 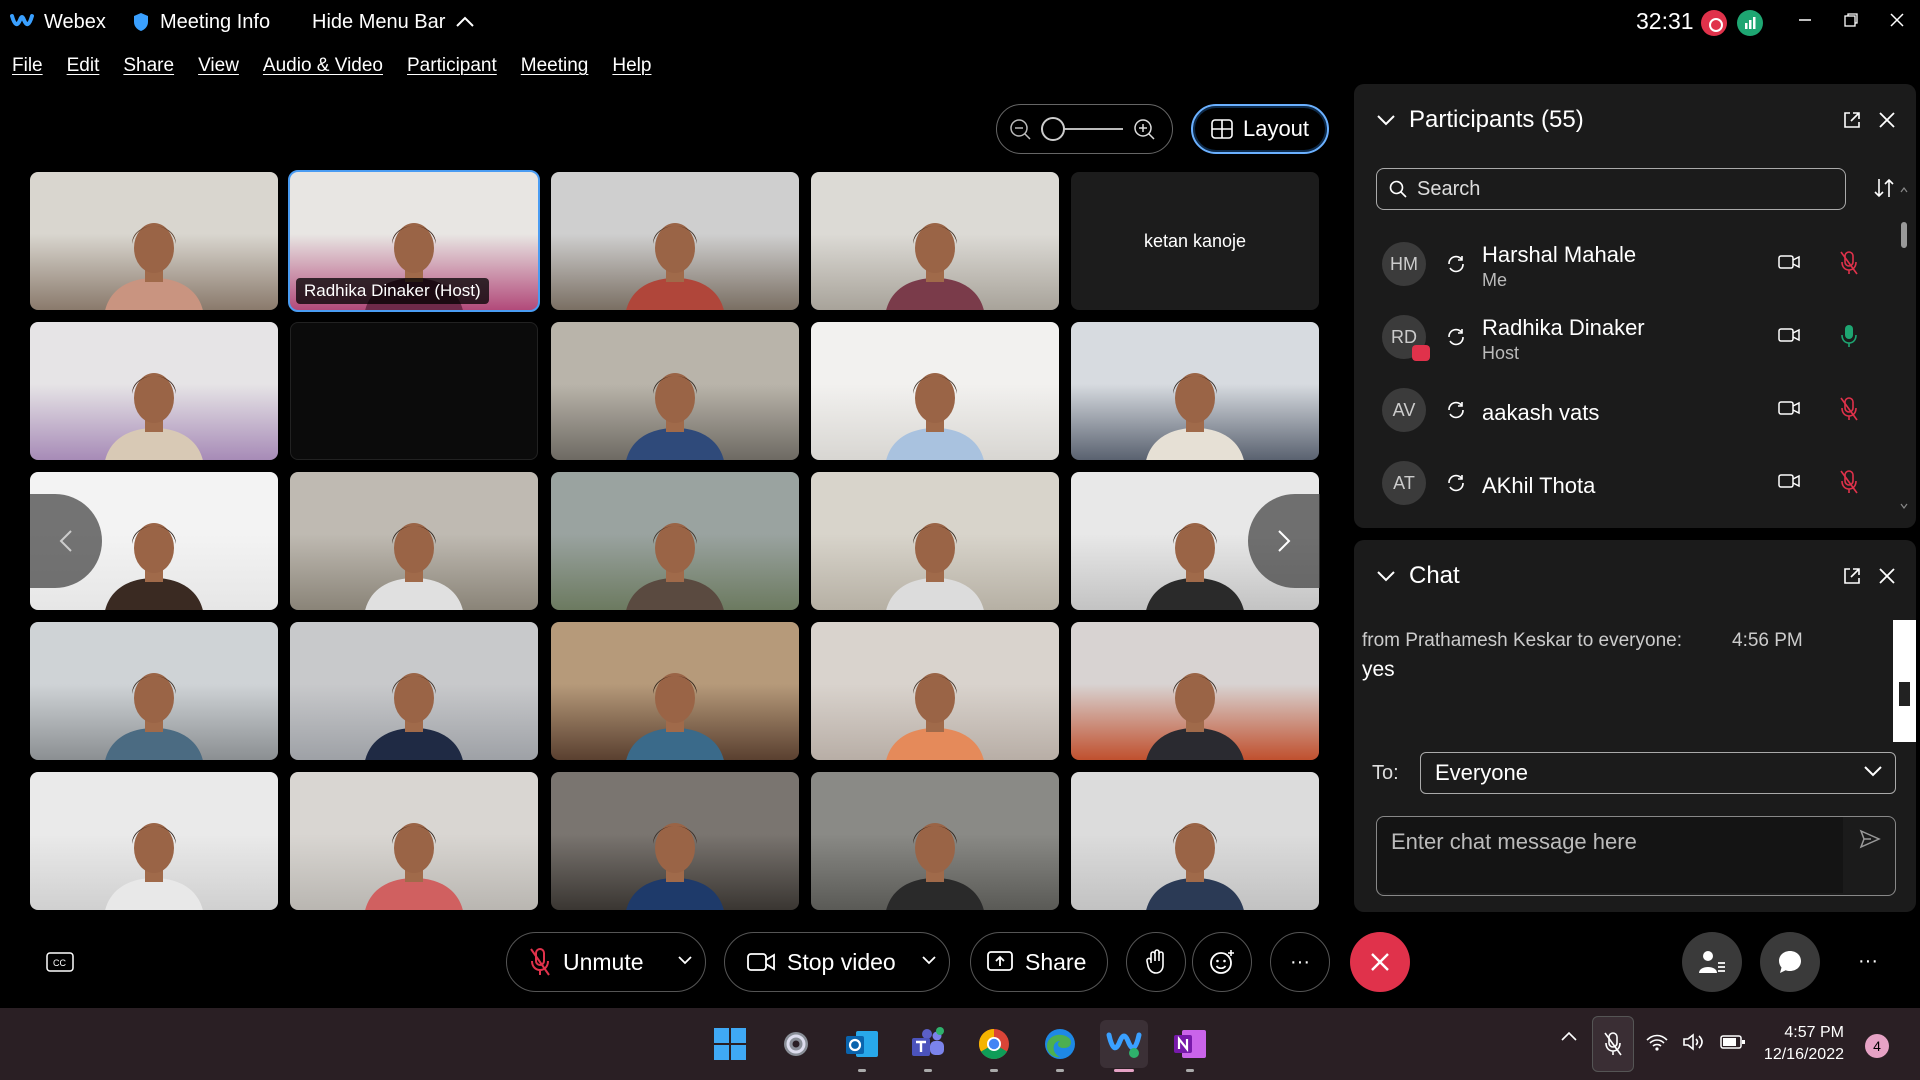 What do you see at coordinates (1619, 264) in the screenshot?
I see `participant-row: HM Harshal Mahale Me` at bounding box center [1619, 264].